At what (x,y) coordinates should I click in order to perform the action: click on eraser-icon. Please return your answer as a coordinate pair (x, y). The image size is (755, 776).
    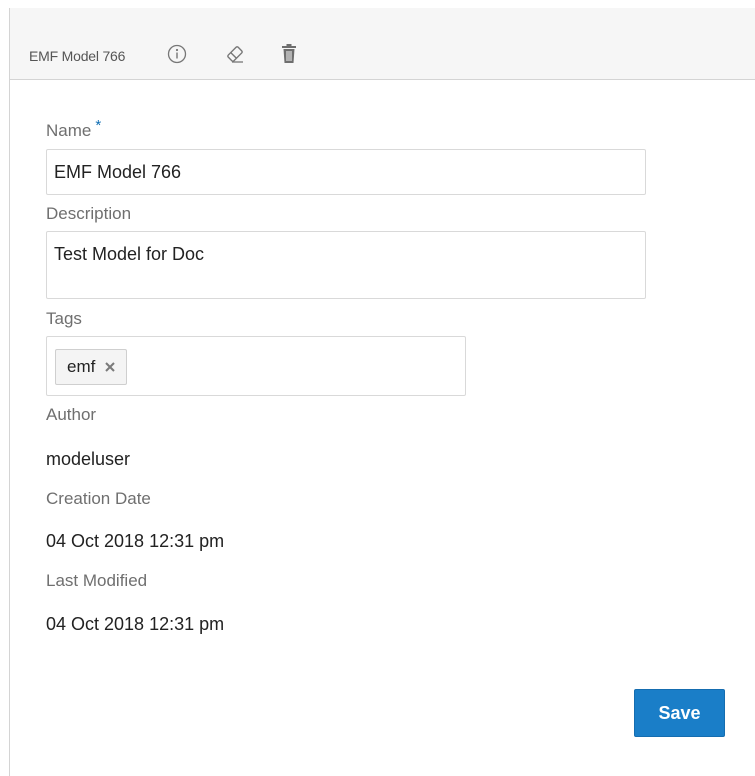
    Looking at the image, I should click on (235, 54).